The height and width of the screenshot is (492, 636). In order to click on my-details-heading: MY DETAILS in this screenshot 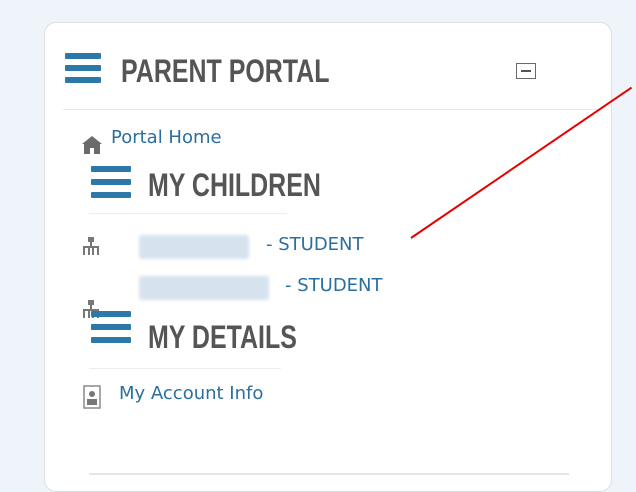, I will do `click(222, 337)`.